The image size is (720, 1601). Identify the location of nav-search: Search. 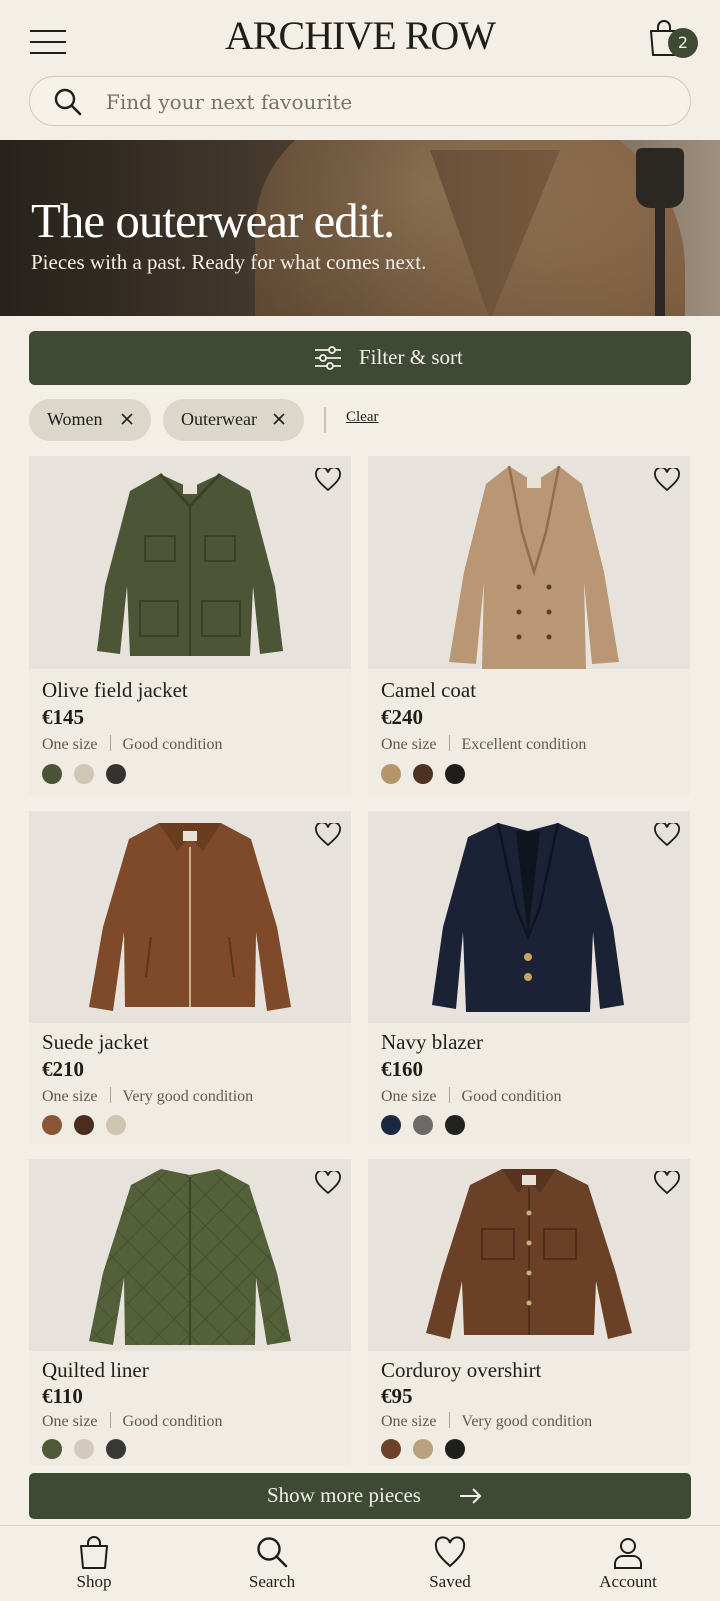
(272, 1563).